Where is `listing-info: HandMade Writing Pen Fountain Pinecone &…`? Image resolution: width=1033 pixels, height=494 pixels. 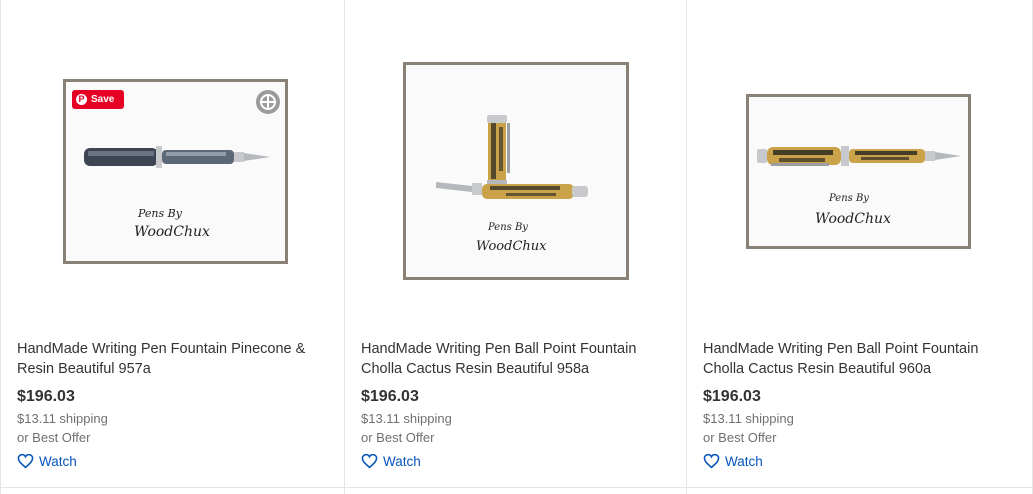 listing-info: HandMade Writing Pen Fountain Pinecone &… is located at coordinates (175, 404).